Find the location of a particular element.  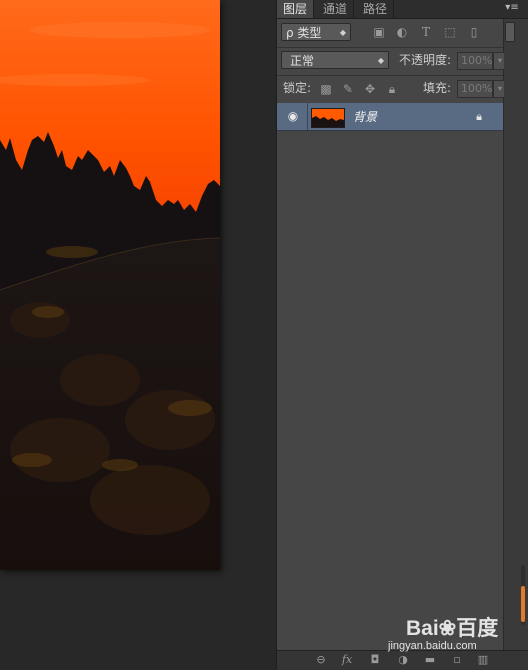

lock-paint-brush-icon: ✎ is located at coordinates (348, 89).